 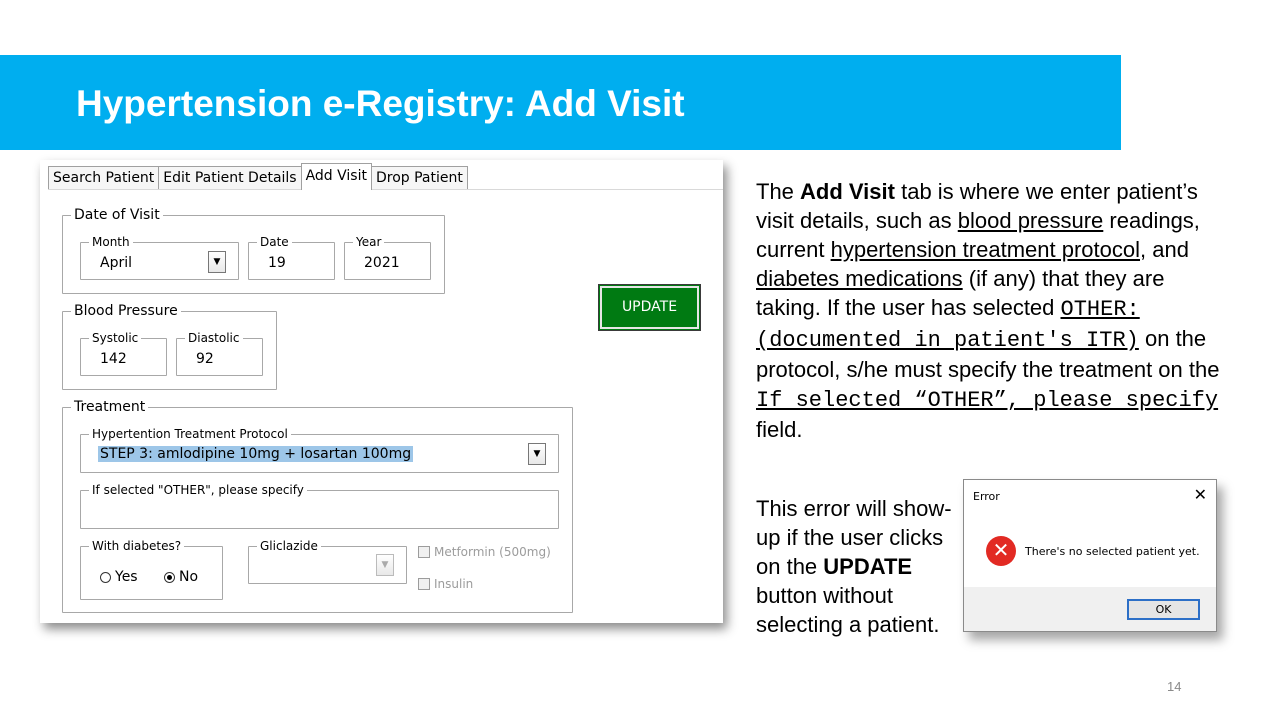 What do you see at coordinates (419, 178) in the screenshot?
I see `tab-drop-patient: Drop Patient` at bounding box center [419, 178].